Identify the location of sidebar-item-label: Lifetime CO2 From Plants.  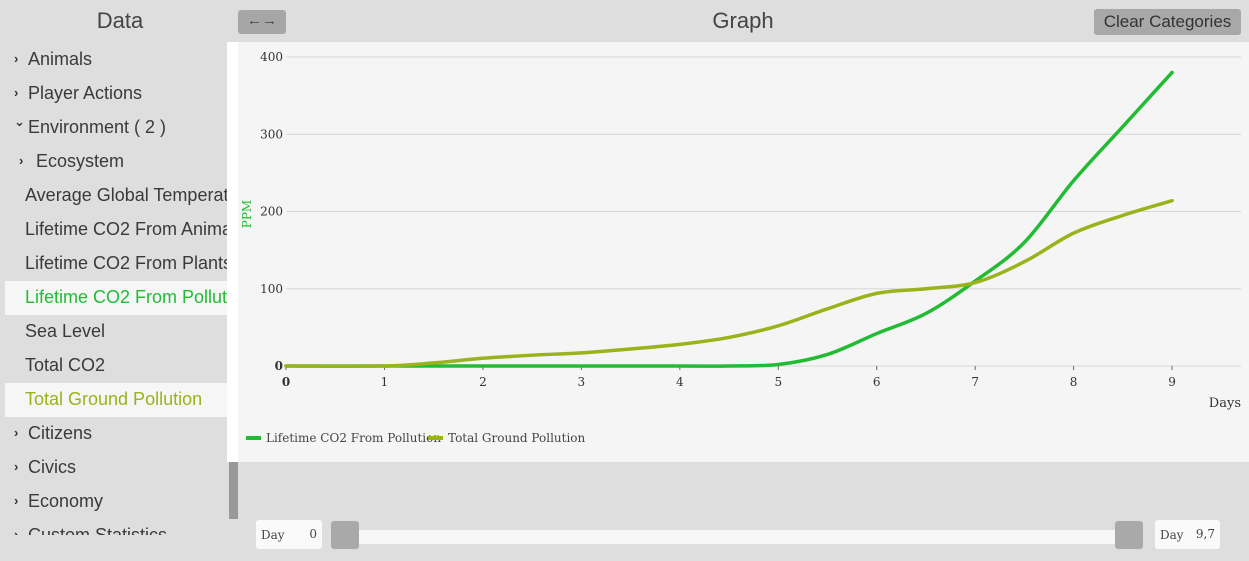
(126, 263).